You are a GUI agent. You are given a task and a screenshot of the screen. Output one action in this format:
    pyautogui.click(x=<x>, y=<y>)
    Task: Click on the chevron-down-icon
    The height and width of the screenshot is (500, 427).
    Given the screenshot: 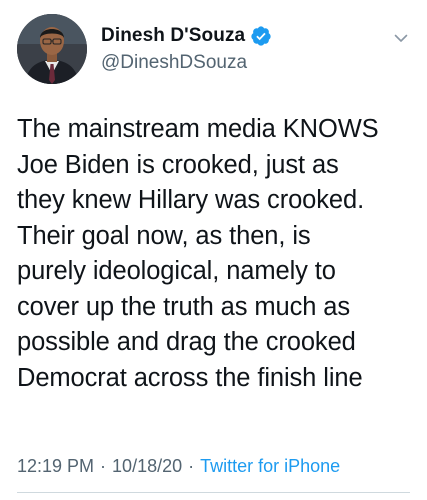 What is the action you would take?
    pyautogui.click(x=401, y=38)
    